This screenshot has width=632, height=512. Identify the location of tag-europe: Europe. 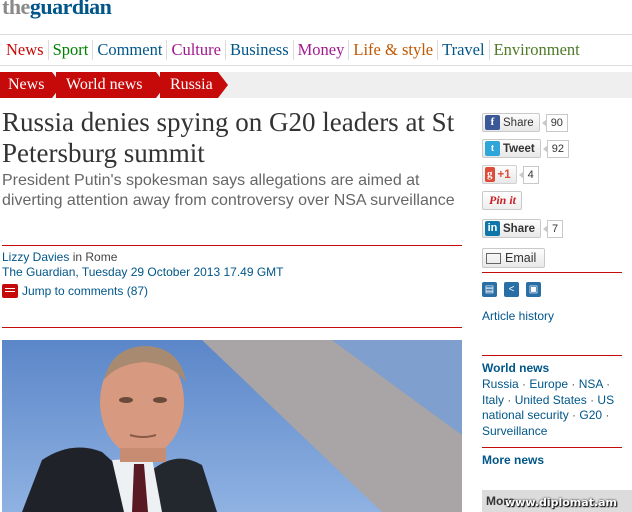
(548, 384).